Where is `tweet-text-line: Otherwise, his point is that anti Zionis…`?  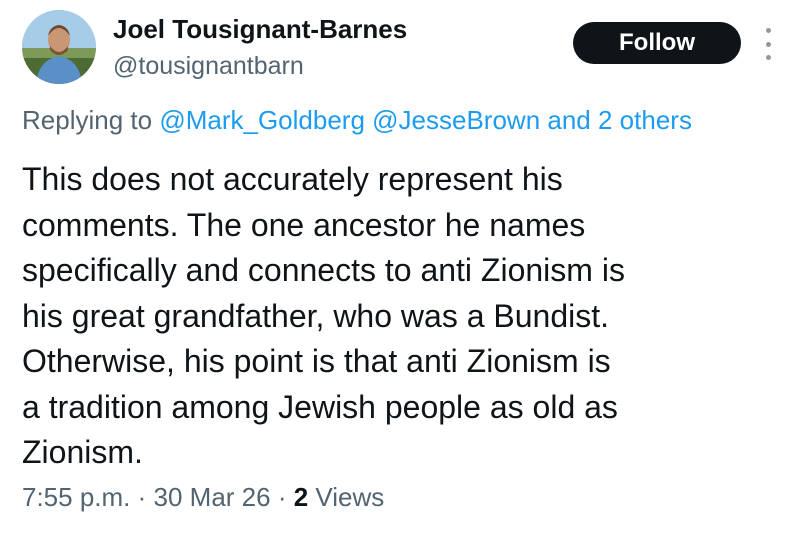
tweet-text-line: Otherwise, his point is that anti Zionis… is located at coordinates (316, 361).